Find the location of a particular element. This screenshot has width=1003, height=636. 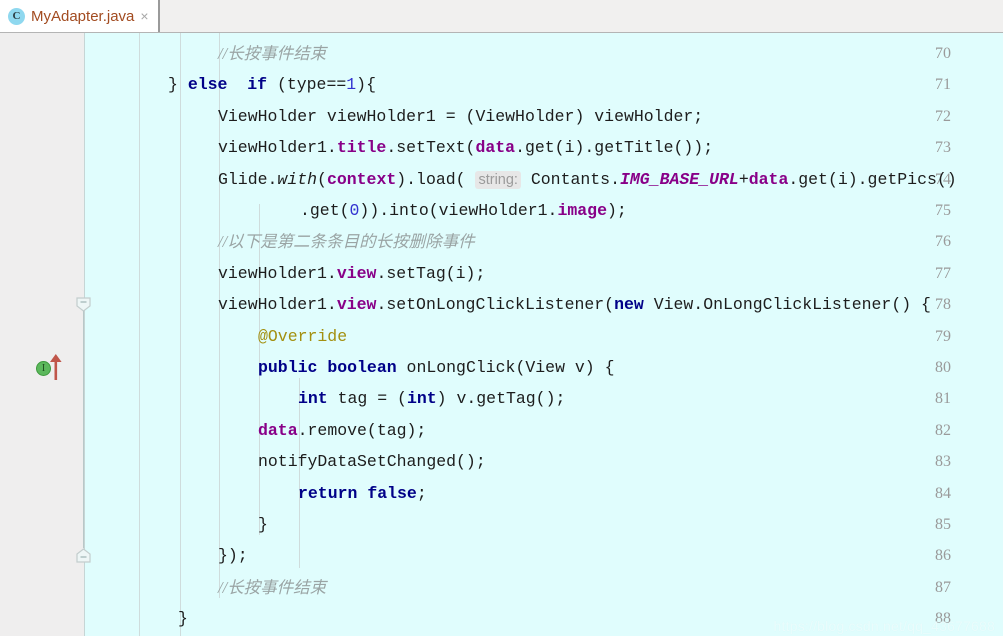

code-line: public boolean onLongClick(View v) { is located at coordinates (436, 367).